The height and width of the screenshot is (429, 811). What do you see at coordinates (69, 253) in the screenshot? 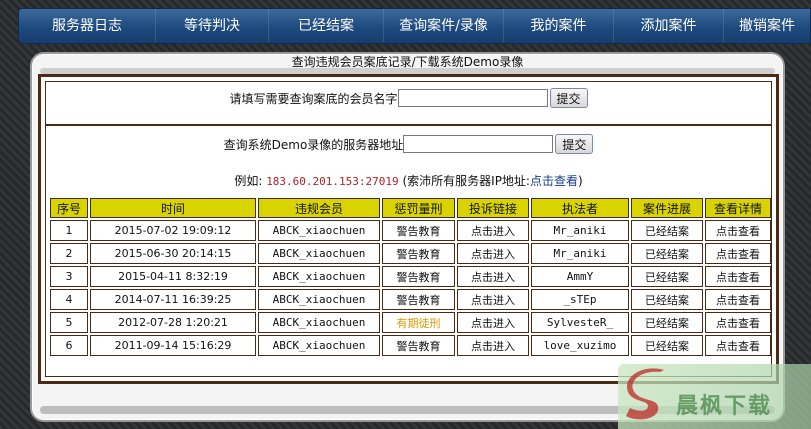
I see `row-no: 2` at bounding box center [69, 253].